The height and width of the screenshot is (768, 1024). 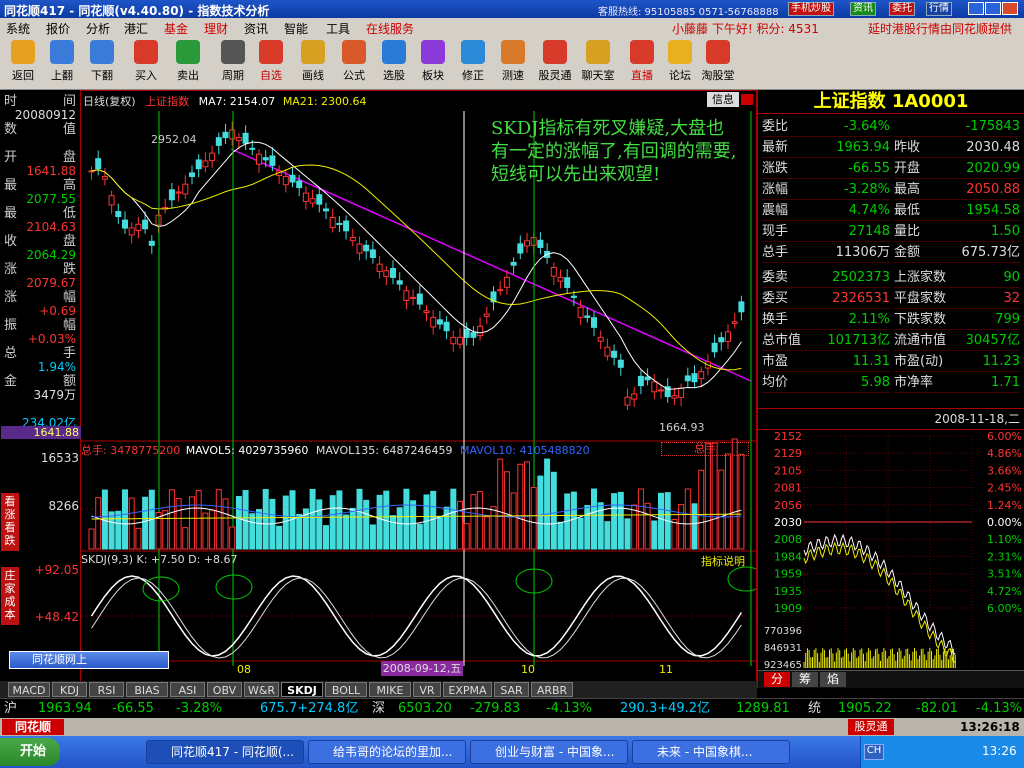 I want to click on tab-sar: SAR, so click(x=511, y=689).